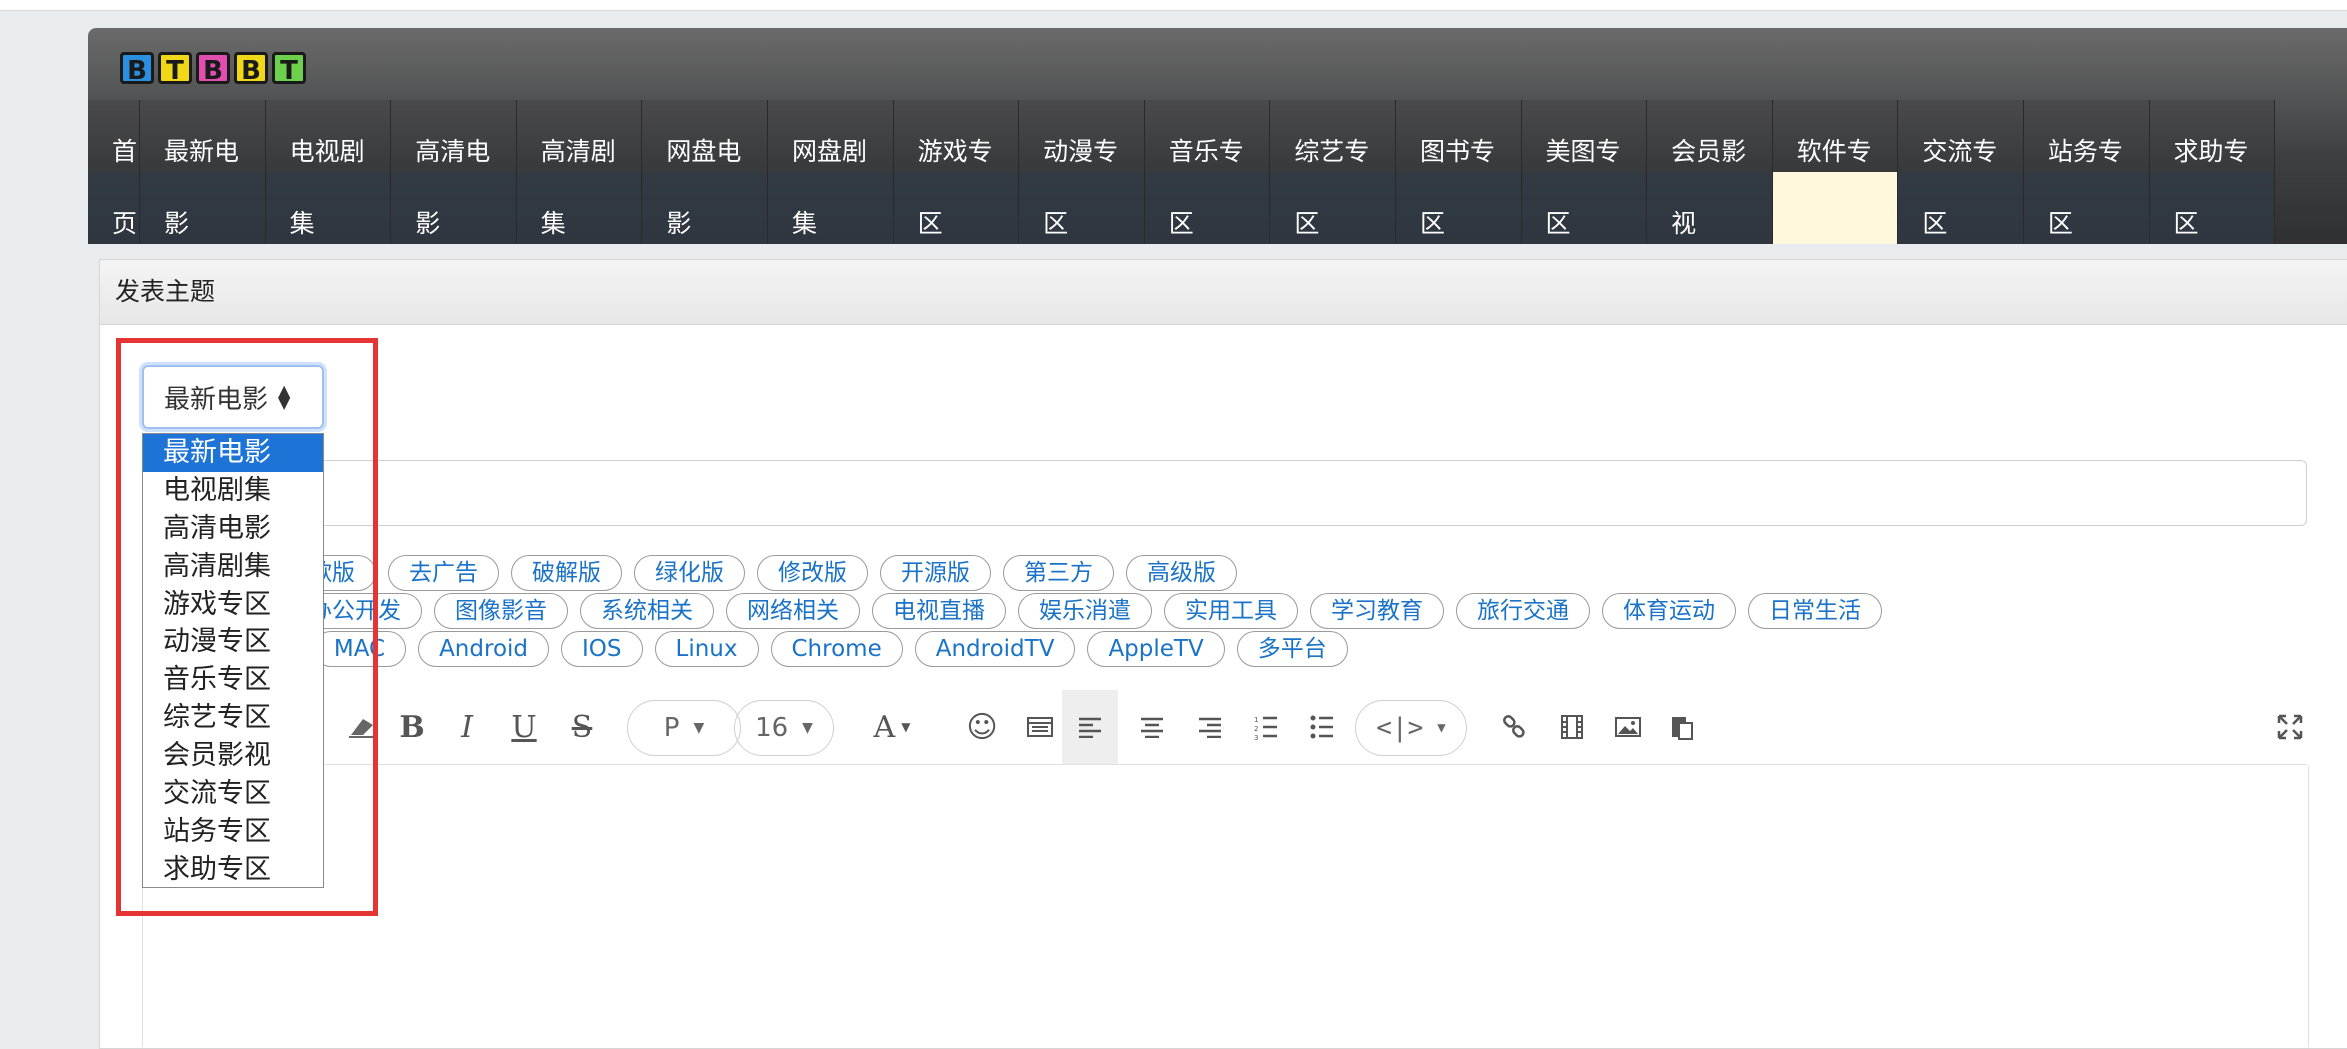  What do you see at coordinates (956, 172) in the screenshot?
I see `nav-item: 游戏专区` at bounding box center [956, 172].